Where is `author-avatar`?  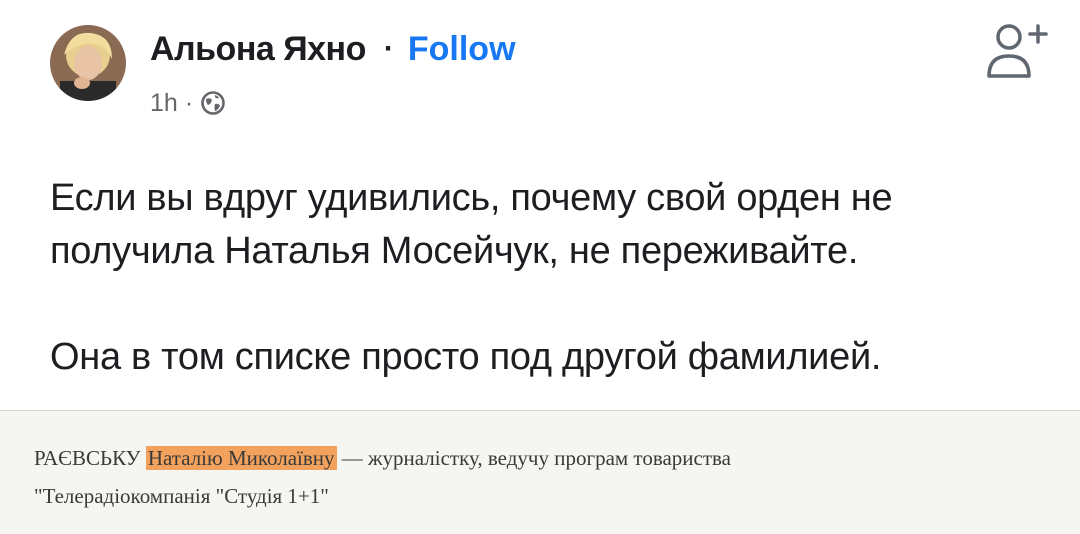 author-avatar is located at coordinates (88, 63).